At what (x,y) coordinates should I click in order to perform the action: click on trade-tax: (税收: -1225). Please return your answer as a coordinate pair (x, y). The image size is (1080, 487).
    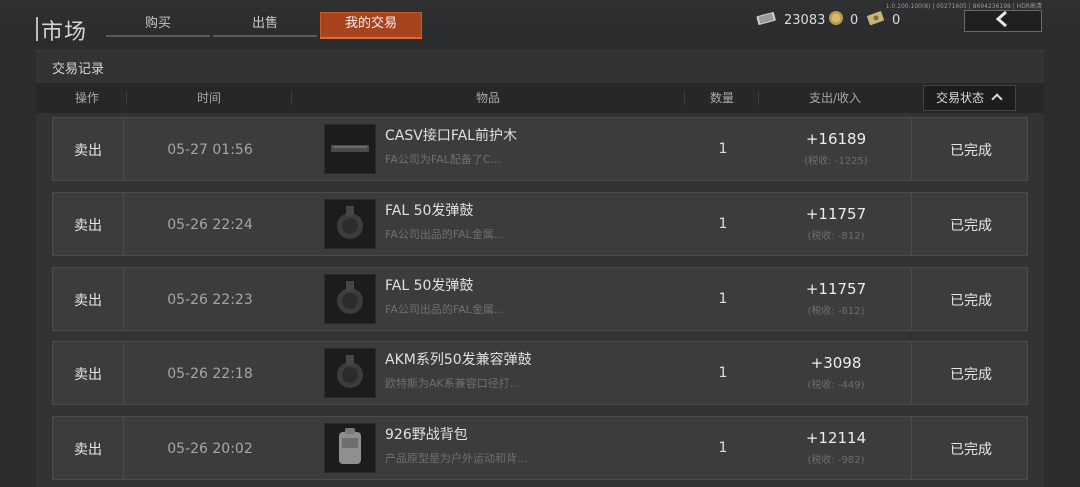
    Looking at the image, I should click on (836, 161).